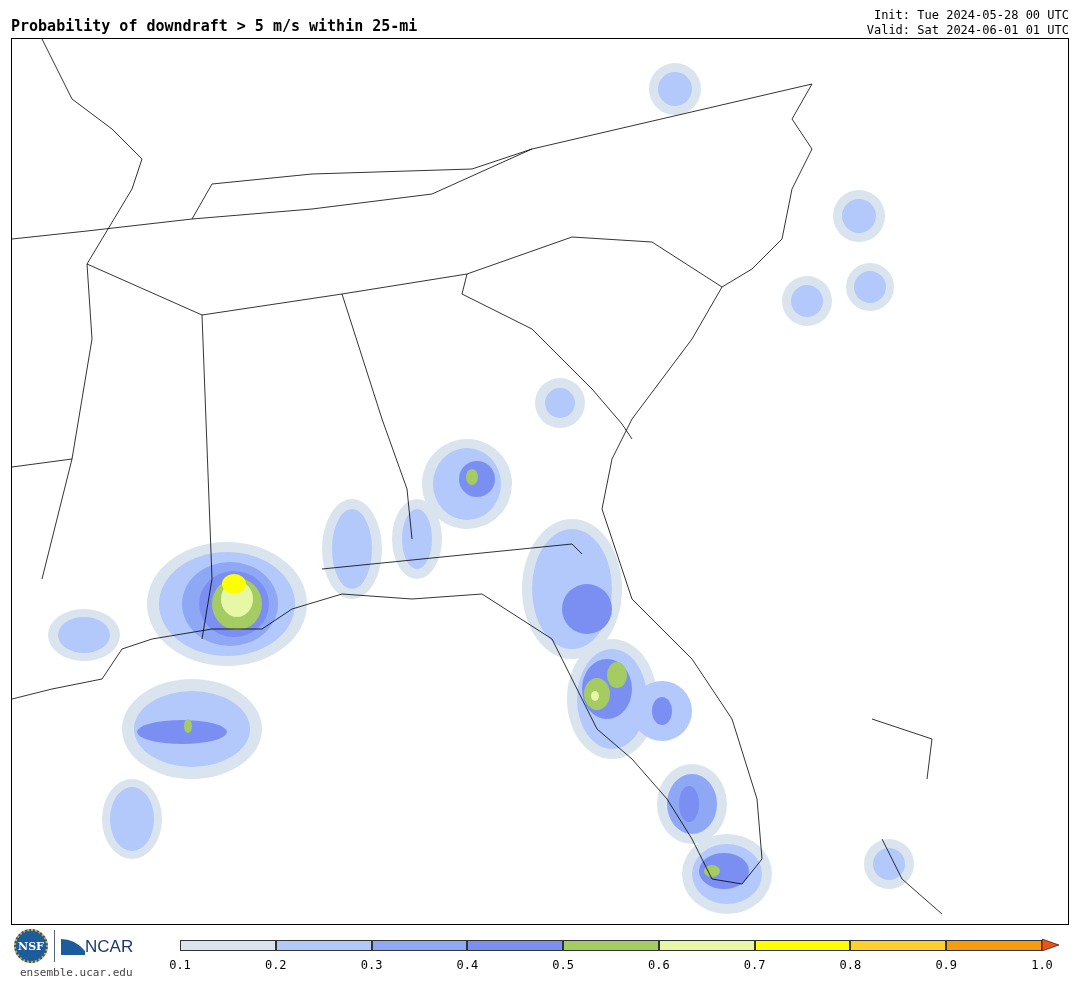 This screenshot has height=988, width=1080. Describe the element at coordinates (659, 965) in the screenshot. I see `colorbar-tick-label: 0.6` at that location.